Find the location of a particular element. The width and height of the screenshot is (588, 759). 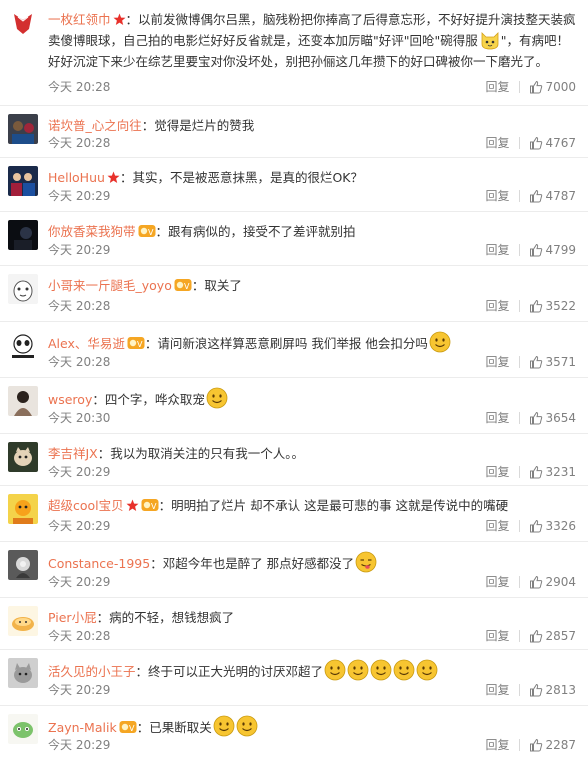

comment-body: 活久见的小王子：终于可以正大光明的讨厌邓超了 is located at coordinates (312, 670).